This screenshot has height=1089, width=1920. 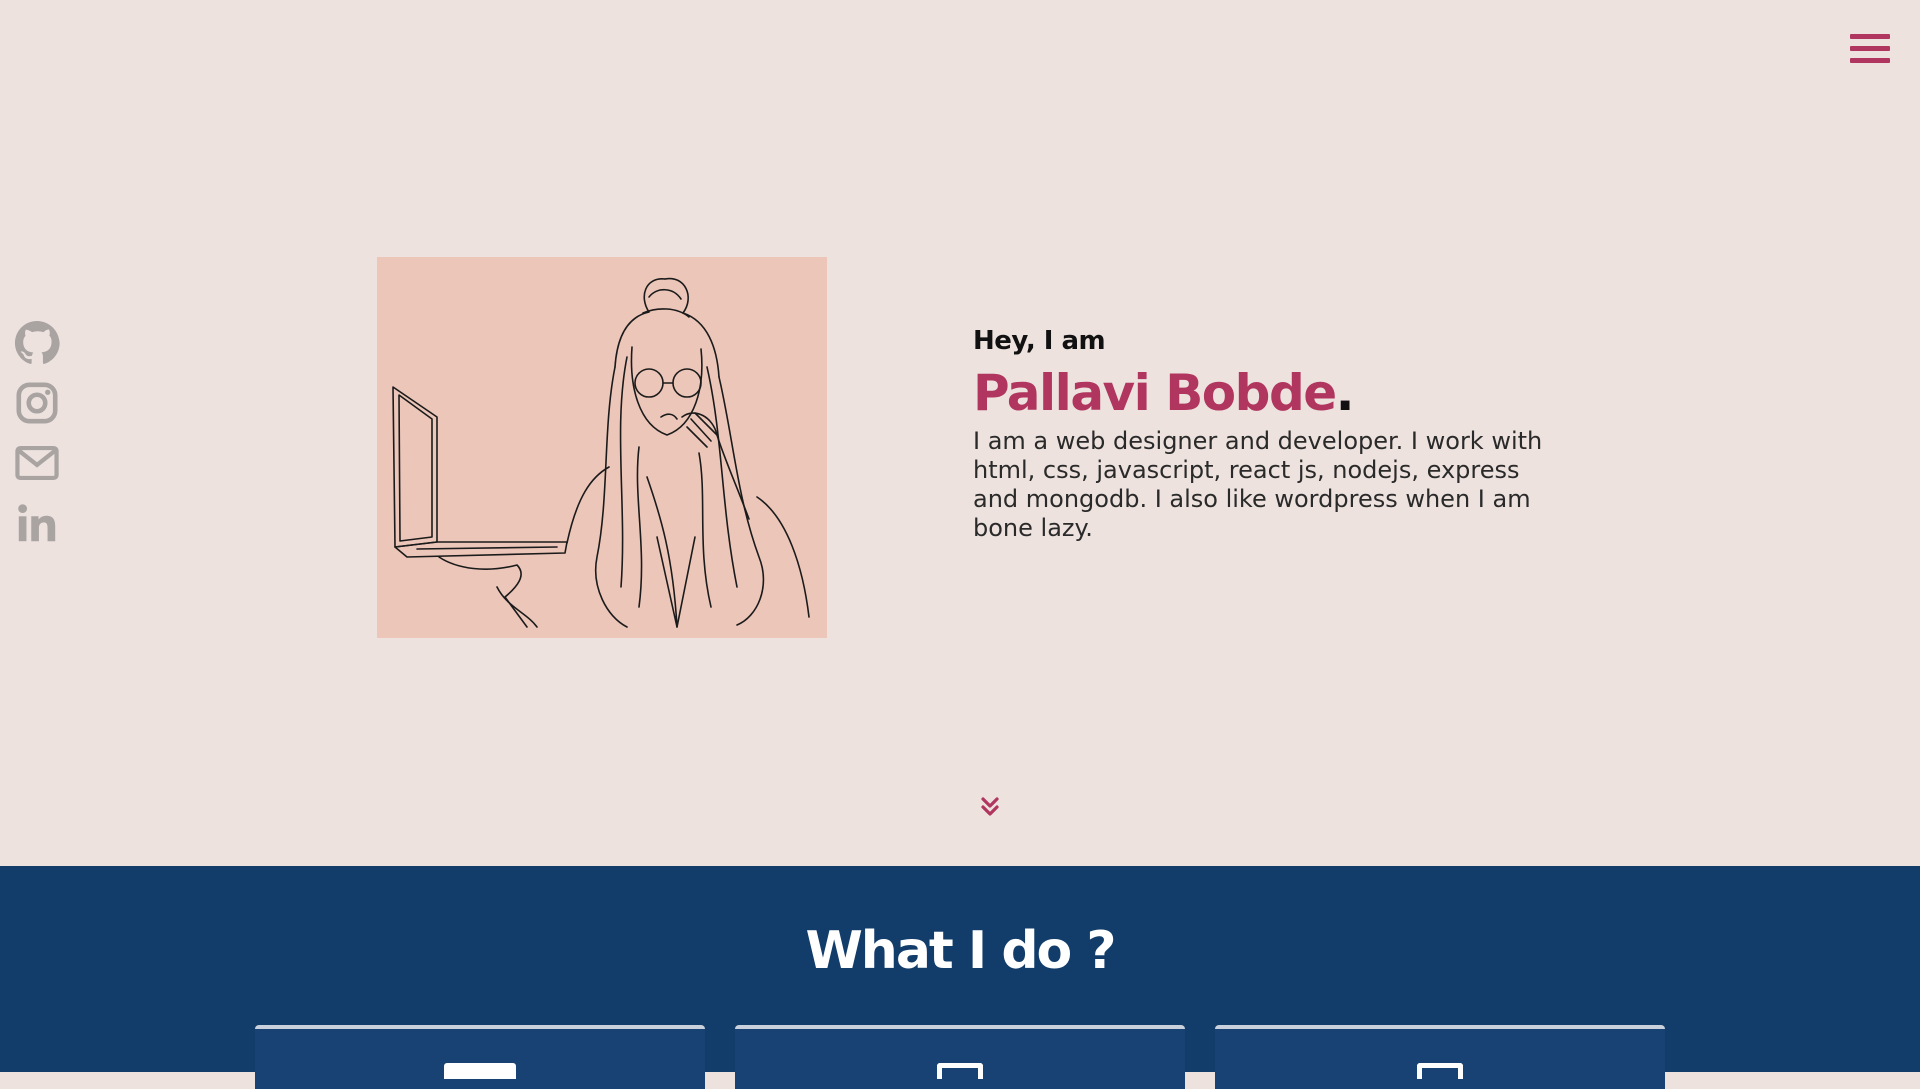 I want to click on instagram-icon, so click(x=37, y=403).